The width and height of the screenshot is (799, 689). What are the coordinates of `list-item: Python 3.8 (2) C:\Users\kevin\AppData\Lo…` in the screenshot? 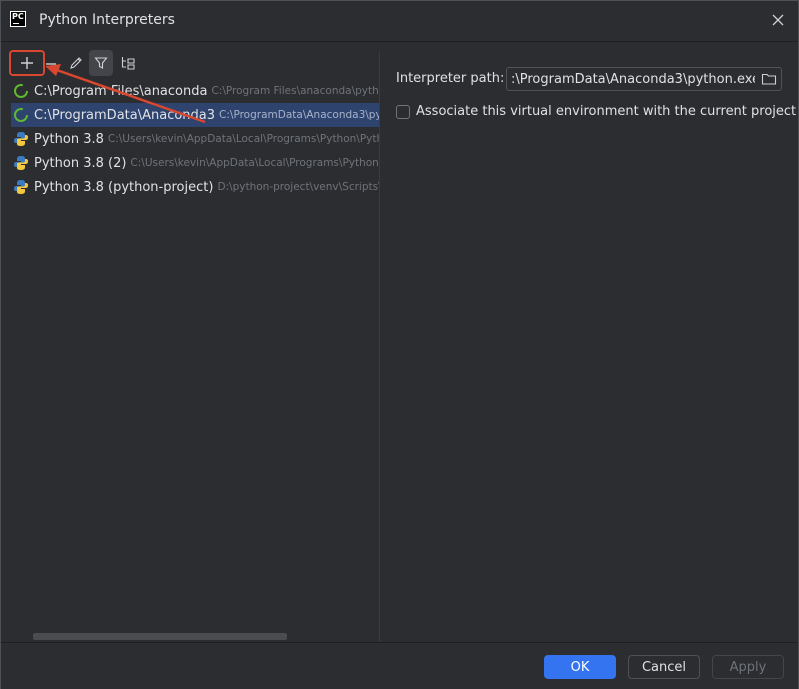 It's located at (195, 163).